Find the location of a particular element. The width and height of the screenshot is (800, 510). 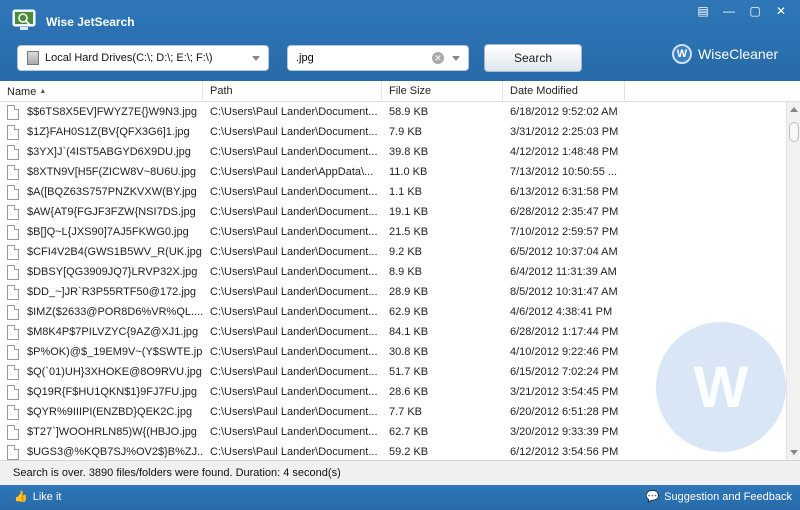

file-name: $P%OK)@$_19EM9V~(Y$SWTE.jpg is located at coordinates (115, 352).